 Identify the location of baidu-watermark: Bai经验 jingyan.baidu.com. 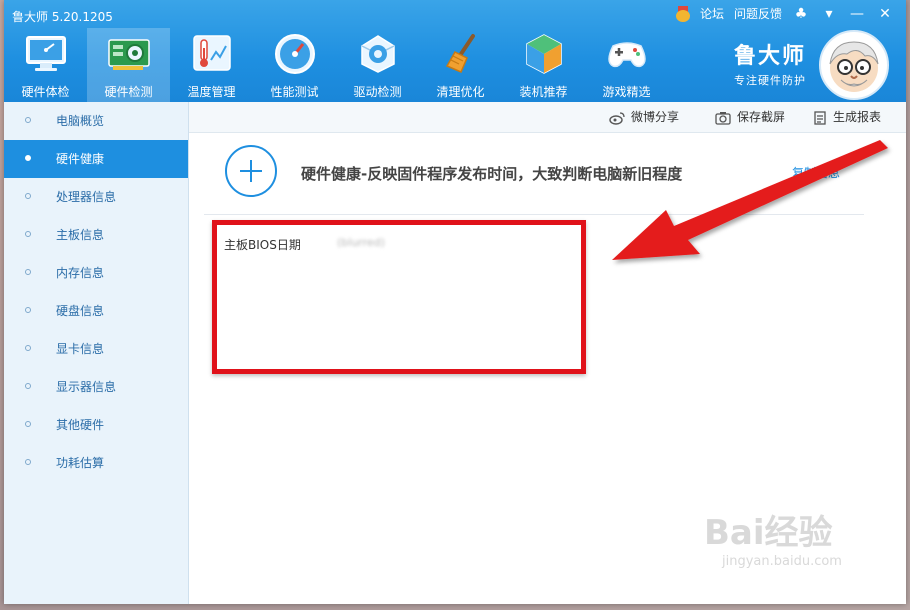
(773, 537).